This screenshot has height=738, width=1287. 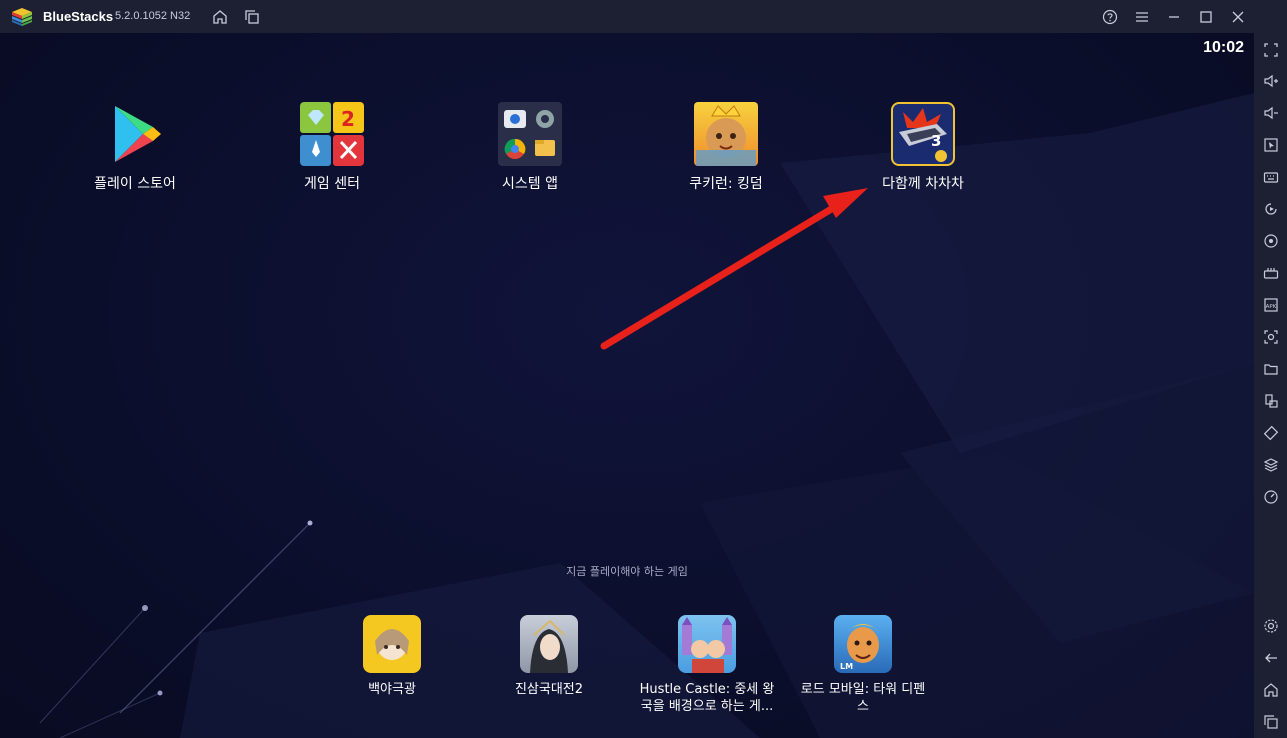 I want to click on fullscreen-icon, so click(x=1270, y=49).